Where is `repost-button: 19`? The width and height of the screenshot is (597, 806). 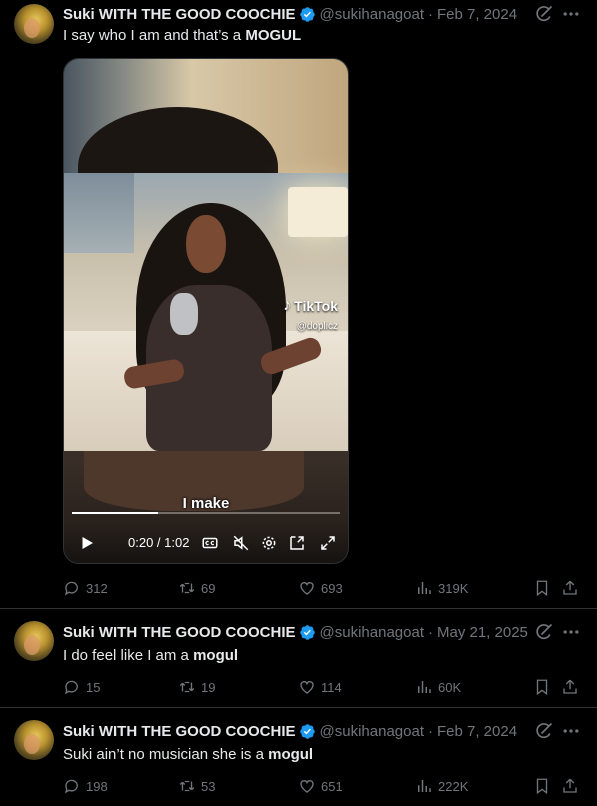 repost-button: 19 is located at coordinates (196, 687).